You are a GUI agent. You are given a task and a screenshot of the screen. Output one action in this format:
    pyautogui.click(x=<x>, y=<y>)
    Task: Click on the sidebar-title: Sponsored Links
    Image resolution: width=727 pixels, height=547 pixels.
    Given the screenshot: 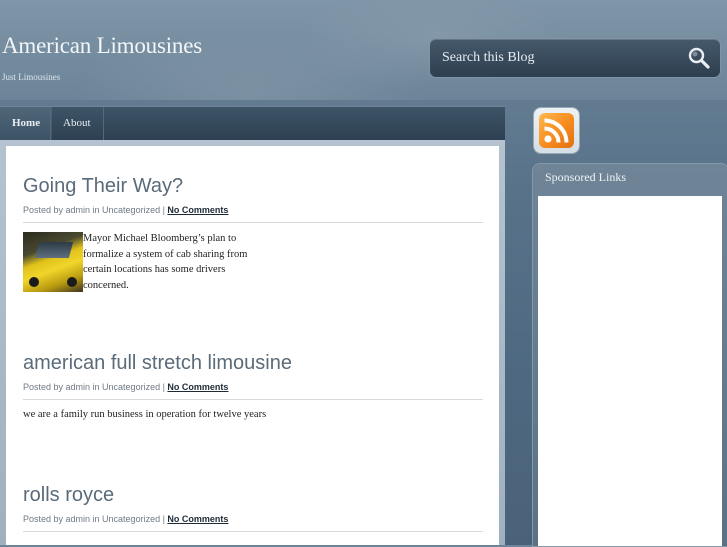 What is the action you would take?
    pyautogui.click(x=585, y=177)
    